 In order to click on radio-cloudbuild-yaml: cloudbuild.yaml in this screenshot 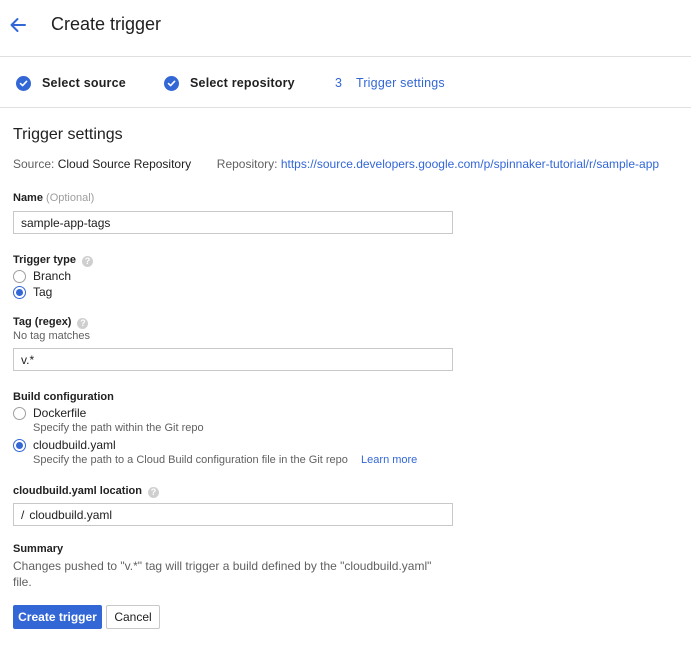, I will do `click(64, 445)`.